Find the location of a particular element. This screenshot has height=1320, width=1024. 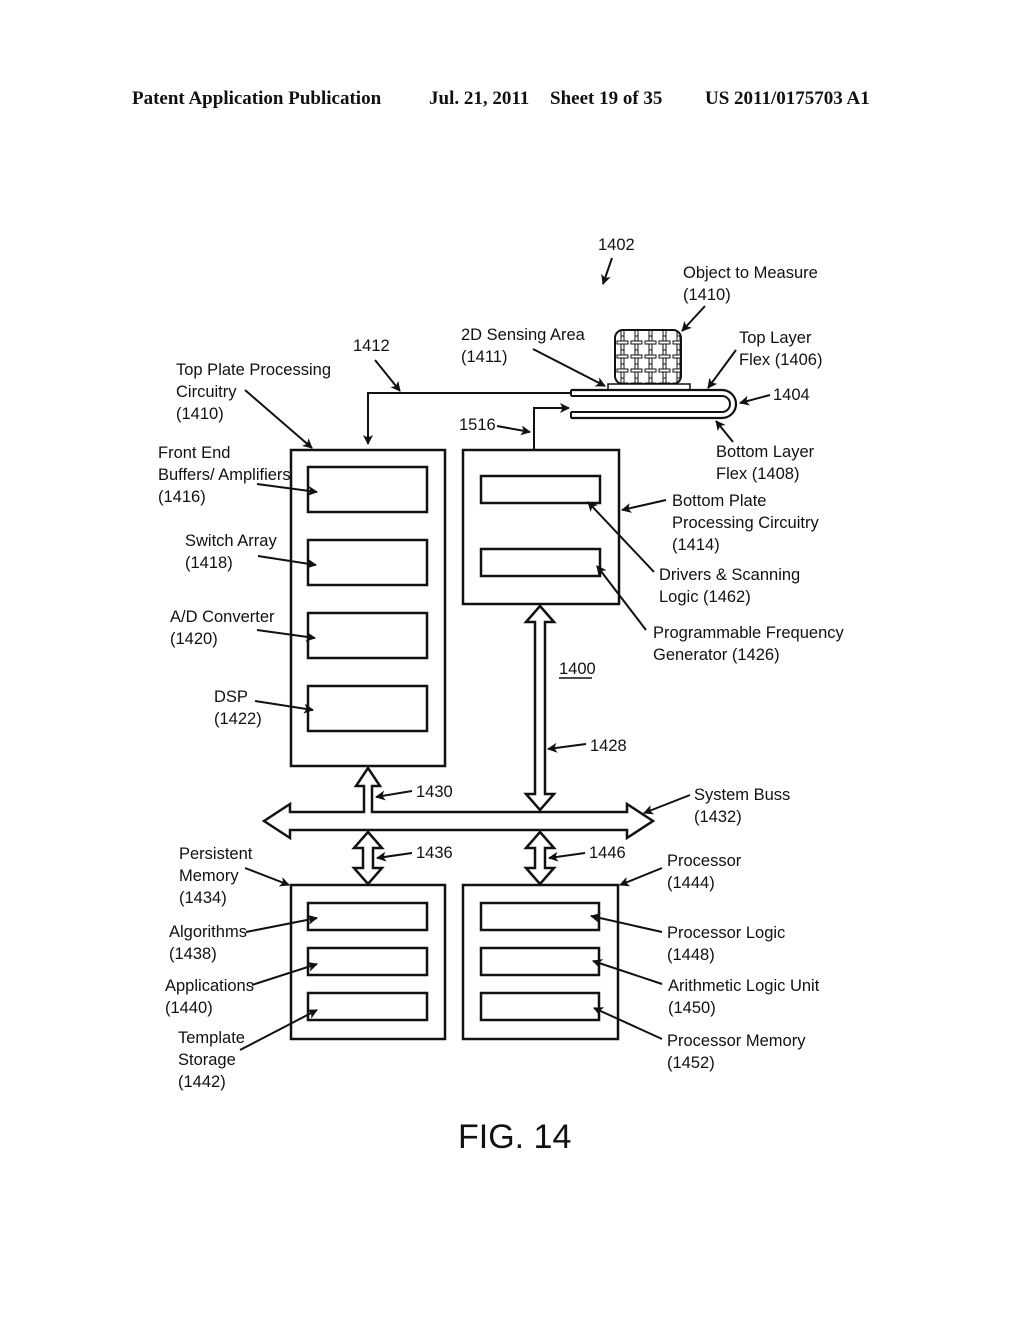

svg-text: (1411) is located at coordinates (484, 357).